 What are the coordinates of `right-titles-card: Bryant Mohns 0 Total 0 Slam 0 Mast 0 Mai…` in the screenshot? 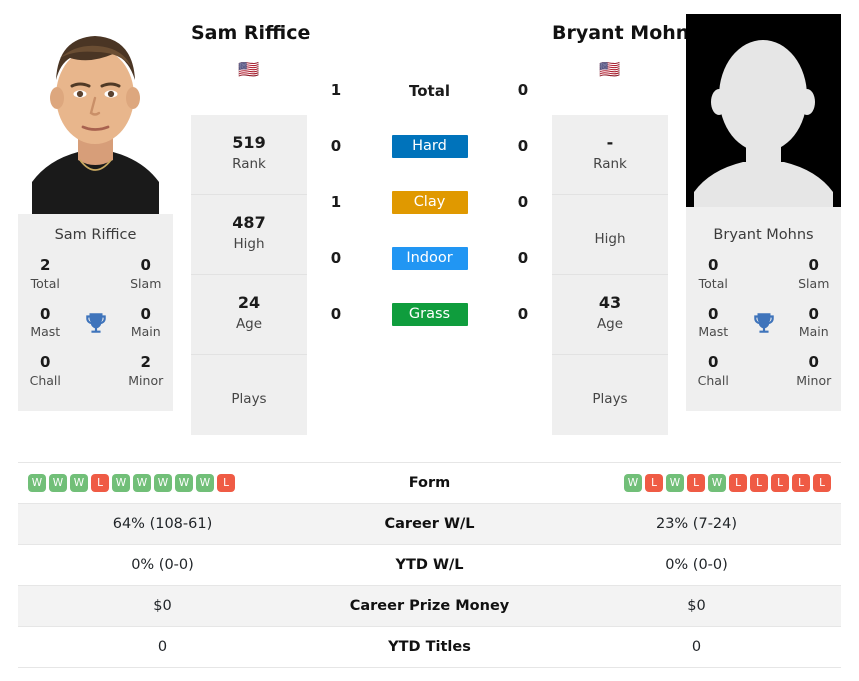 It's located at (763, 312).